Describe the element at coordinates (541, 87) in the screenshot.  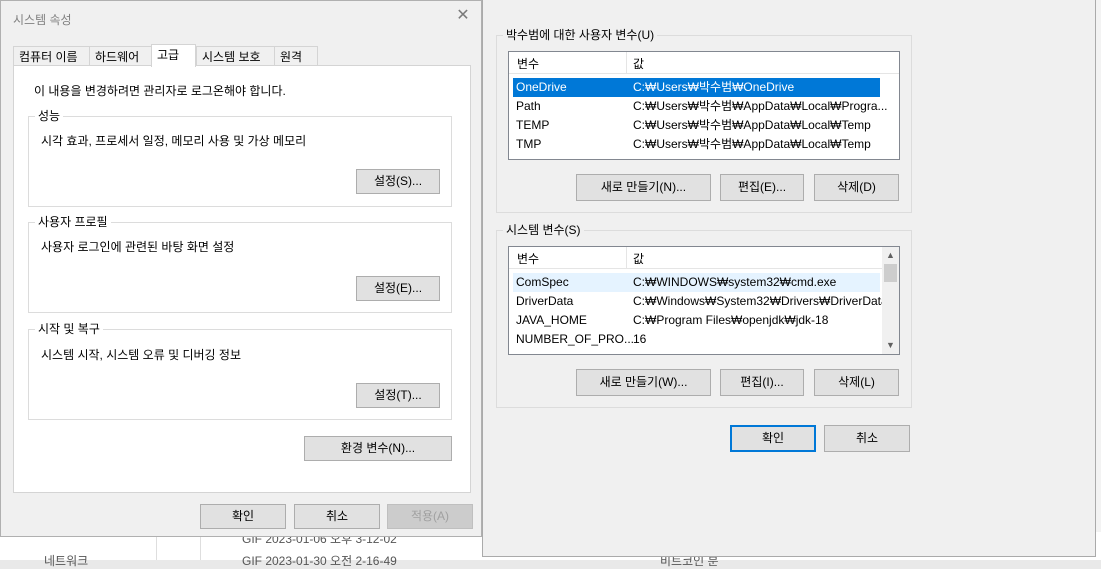
I see `variable-name: OneDrive` at that location.